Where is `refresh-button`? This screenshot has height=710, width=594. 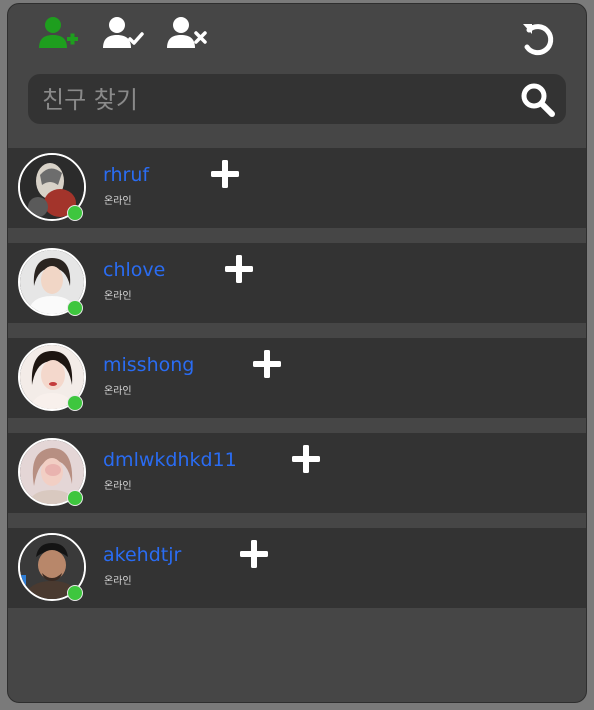 refresh-button is located at coordinates (540, 40).